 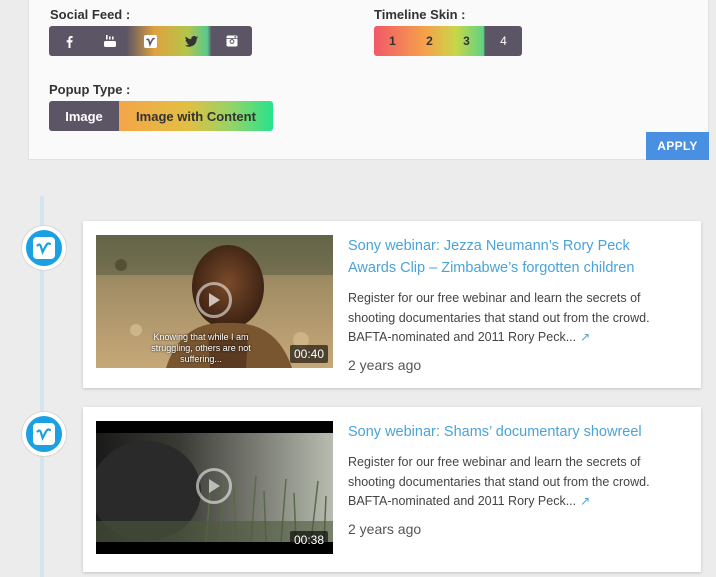 I want to click on popup-option-image: Image, so click(x=84, y=116).